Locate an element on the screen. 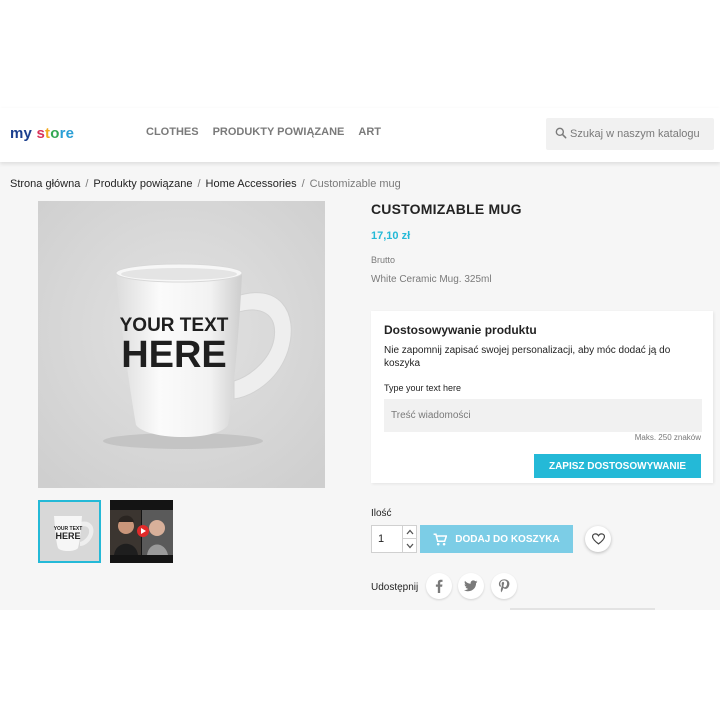  product-description: White Ceramic Mug. 325ml is located at coordinates (431, 279).